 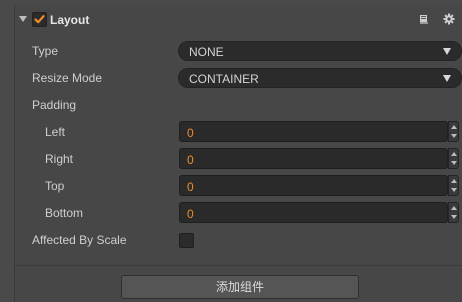 What do you see at coordinates (238, 19) in the screenshot?
I see `component-header: Layout` at bounding box center [238, 19].